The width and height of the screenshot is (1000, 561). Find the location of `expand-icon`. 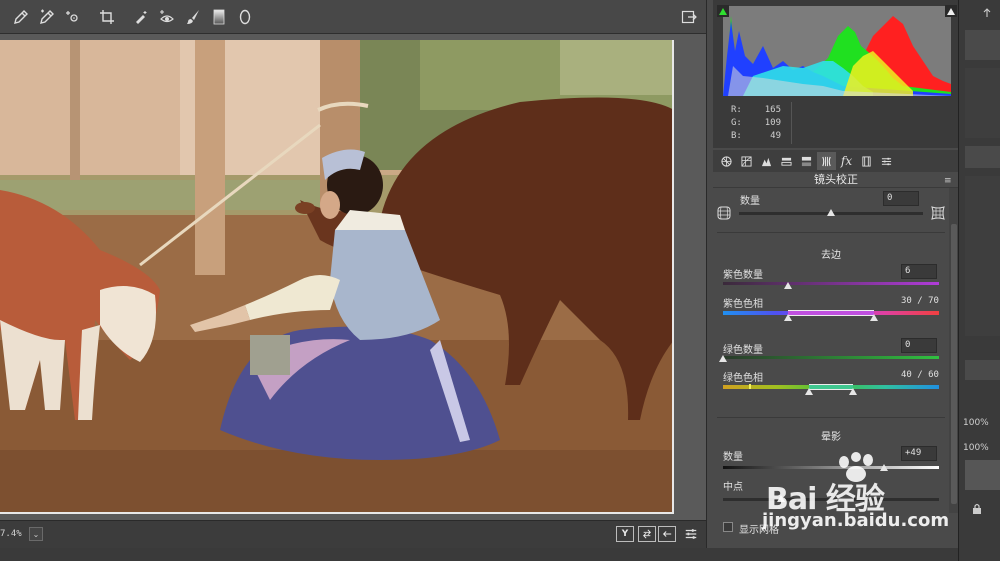

expand-icon is located at coordinates (988, 11).